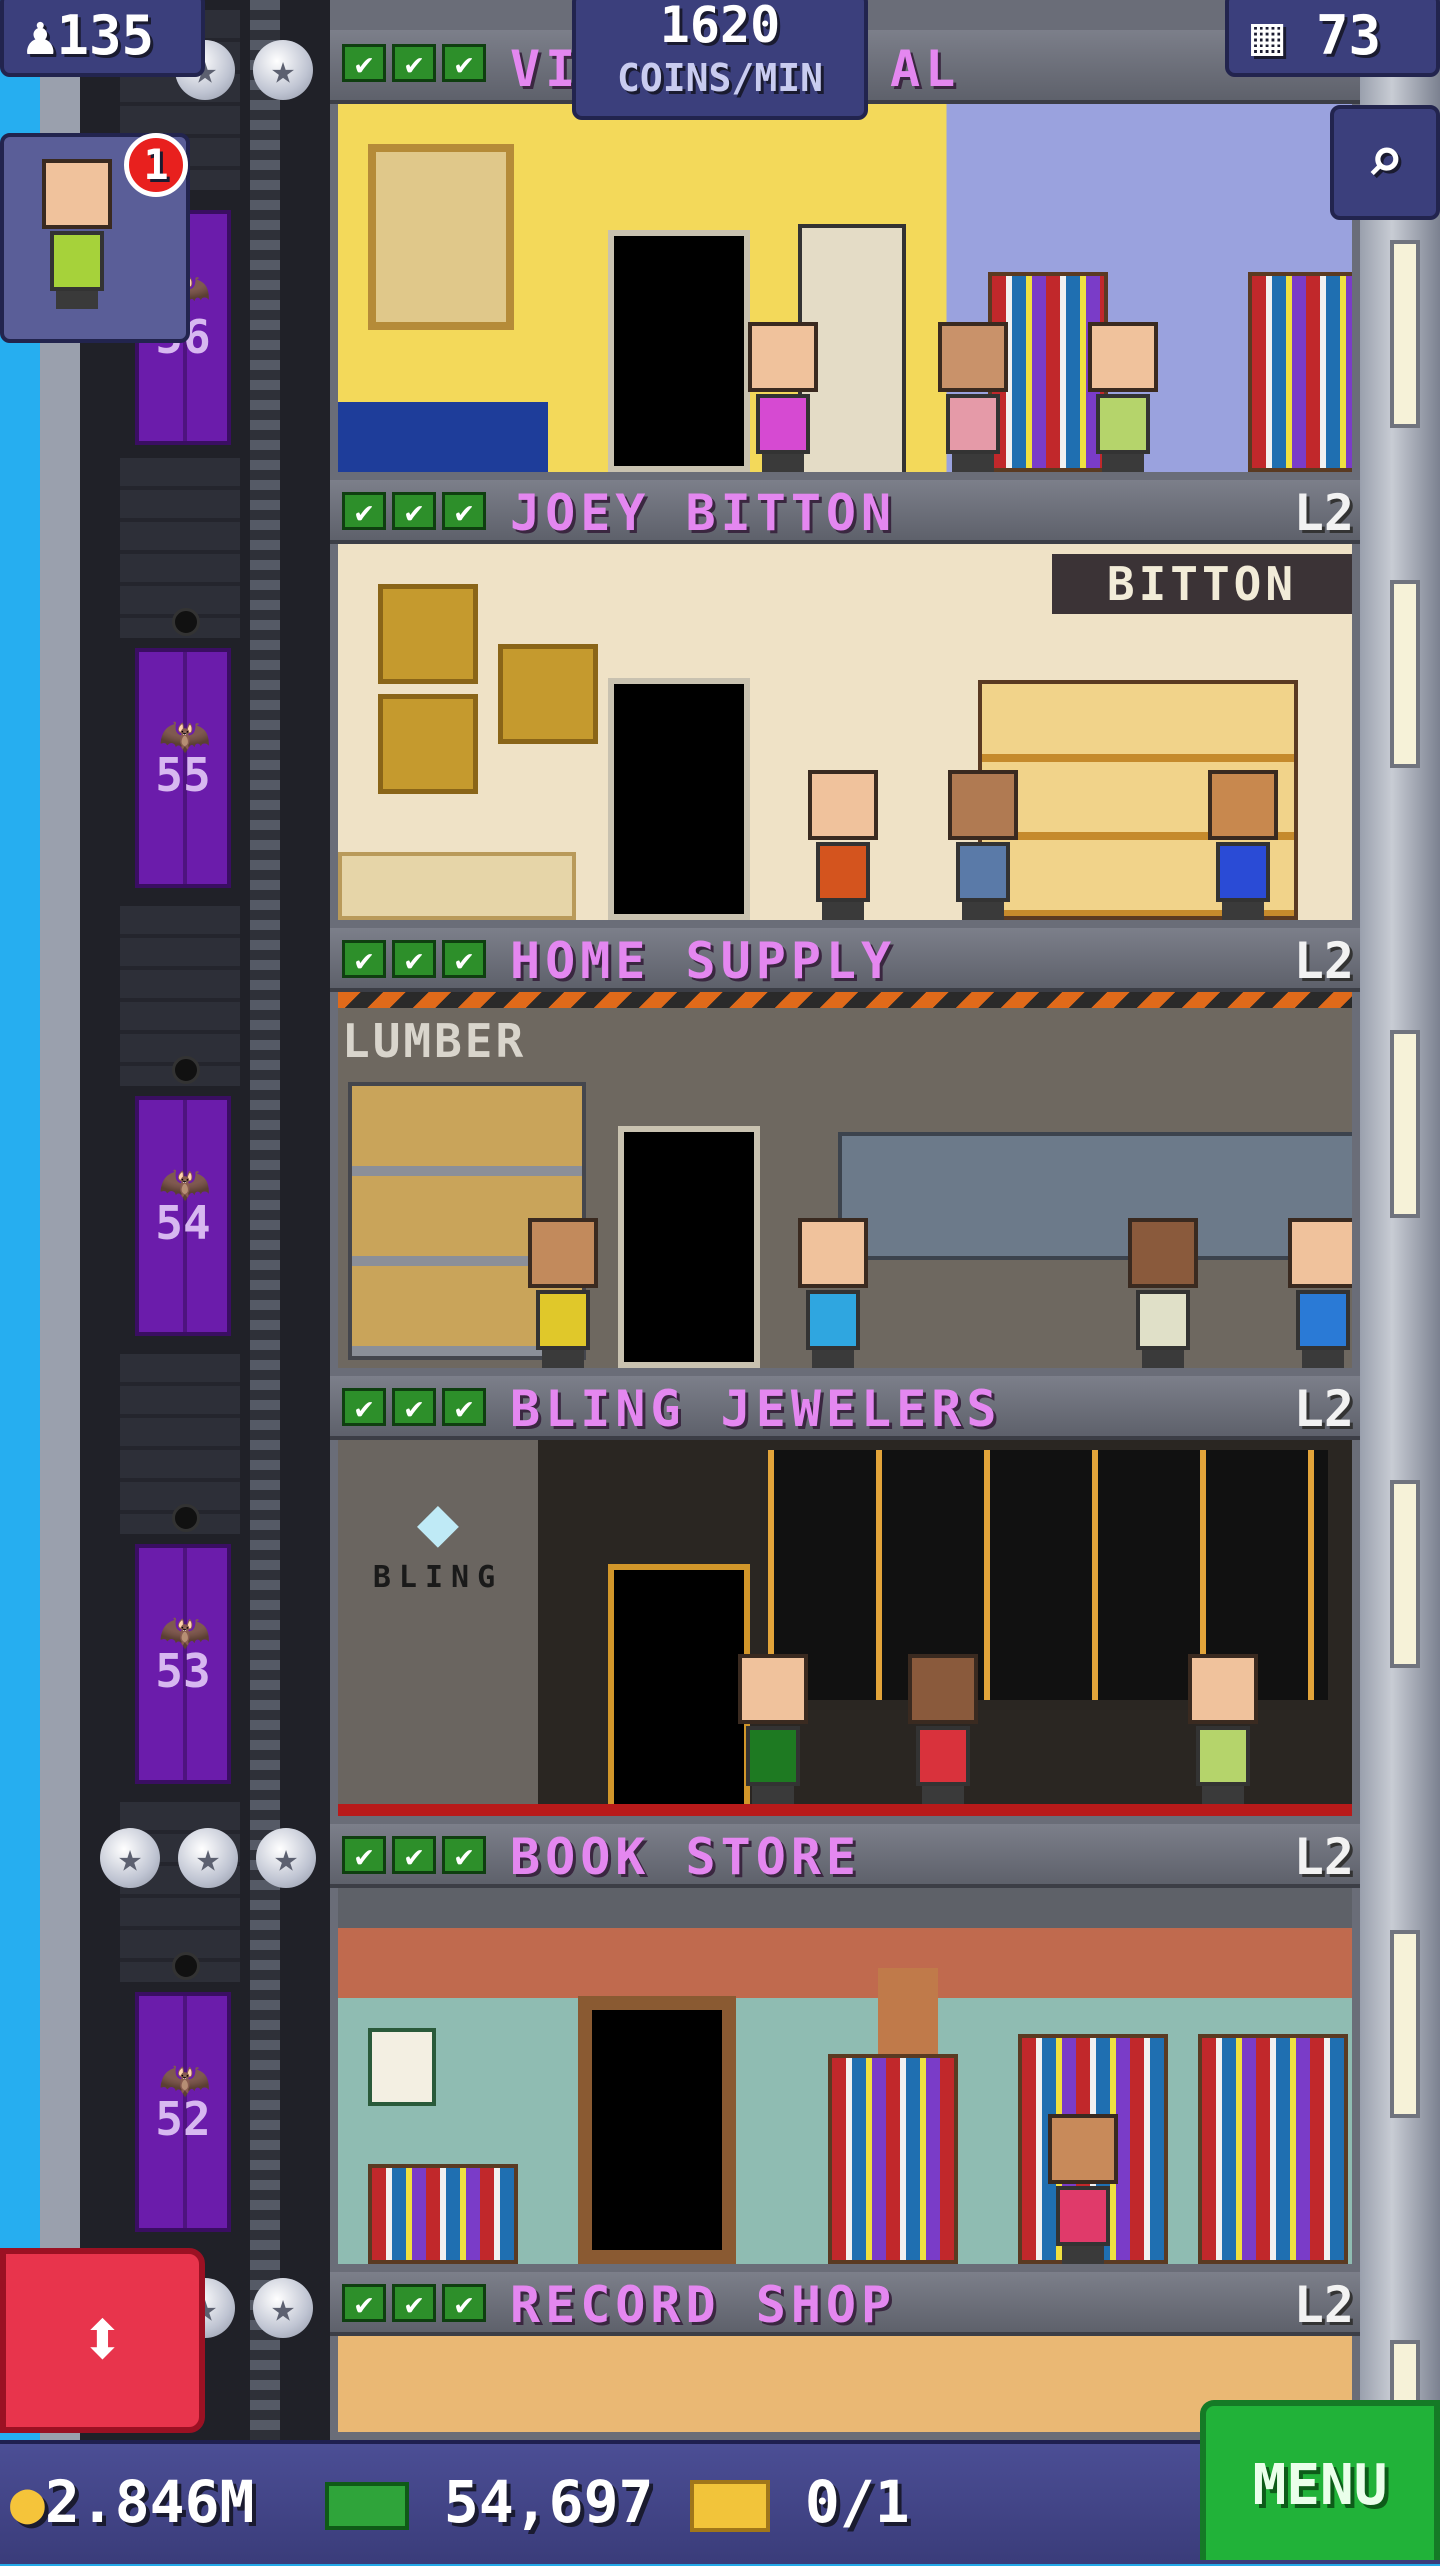  Describe the element at coordinates (205, 1120) in the screenshot. I see `shaft-floor-54: 🦇 54` at that location.